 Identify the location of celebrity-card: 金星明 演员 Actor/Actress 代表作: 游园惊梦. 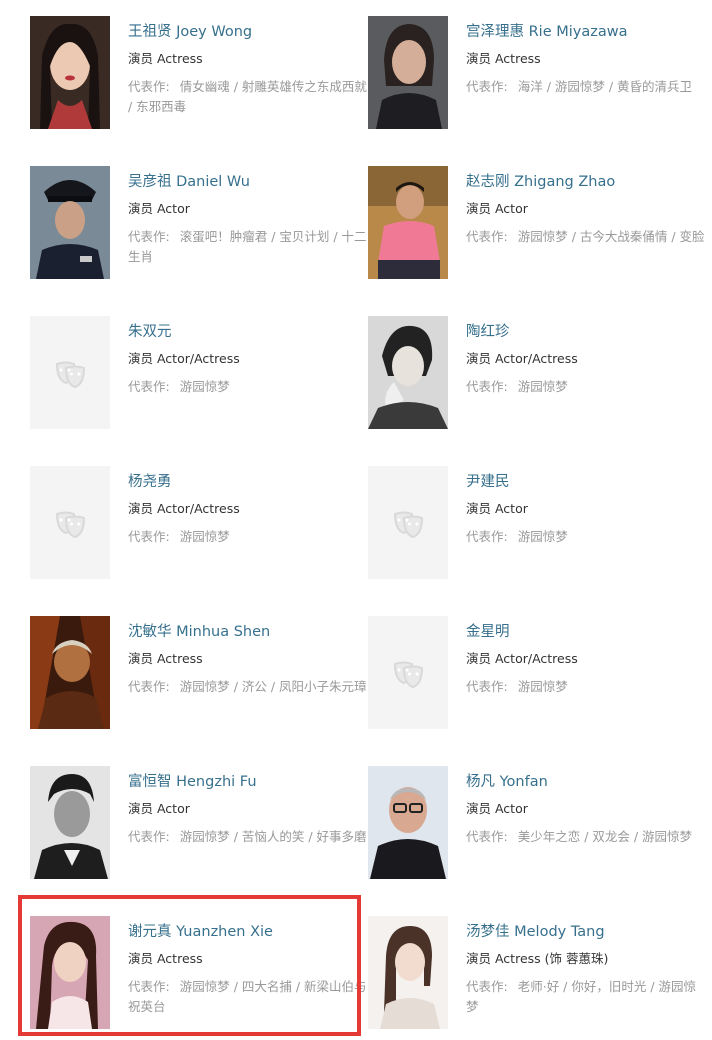
(537, 674).